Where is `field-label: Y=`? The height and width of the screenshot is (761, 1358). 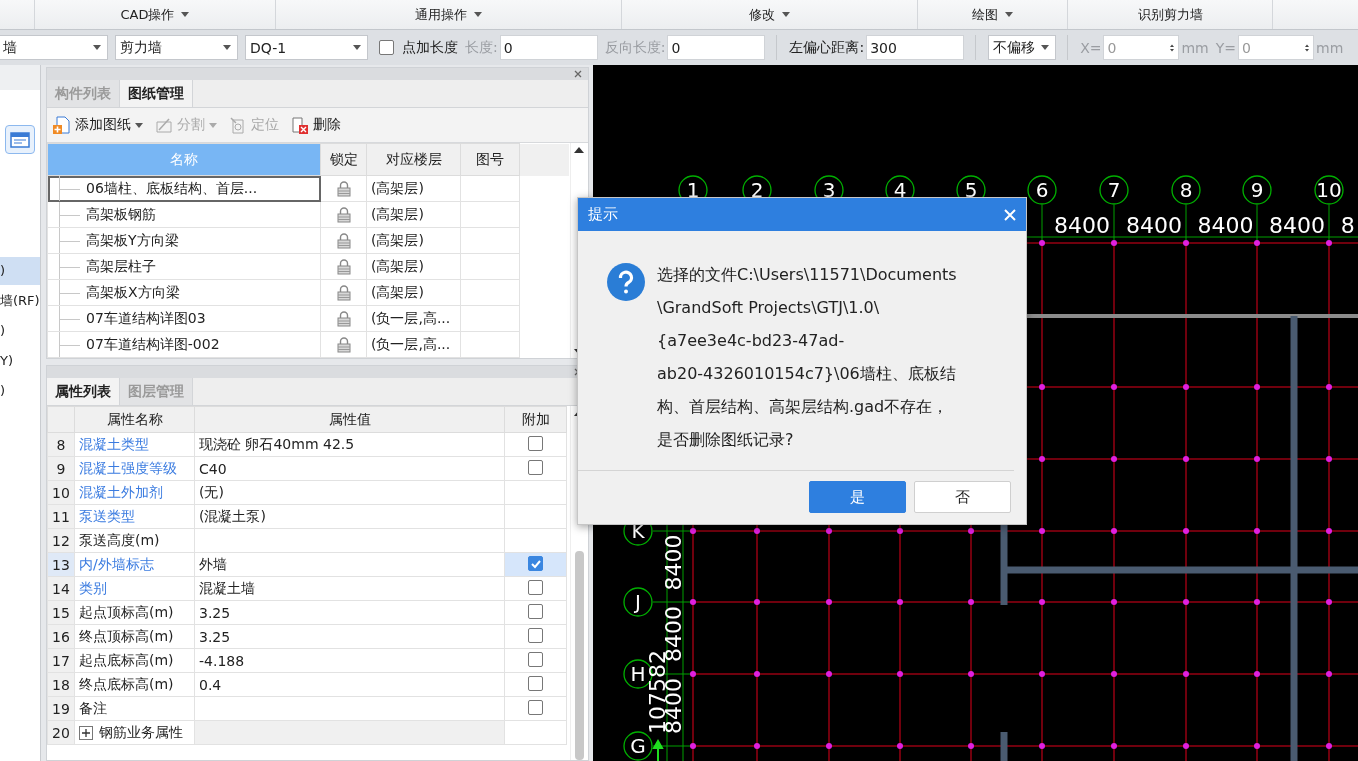
field-label: Y= is located at coordinates (1226, 47).